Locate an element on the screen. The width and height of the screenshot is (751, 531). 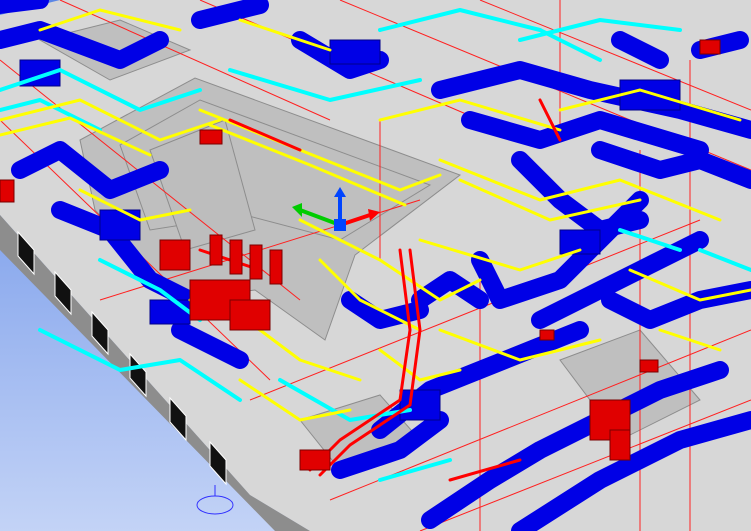
gizmo-center-handle is located at coordinates (340, 225).